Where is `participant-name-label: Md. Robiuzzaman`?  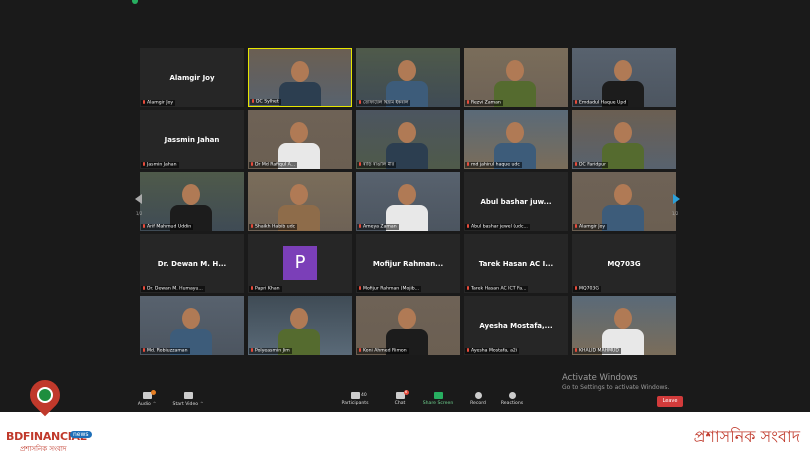 participant-name-label: Md. Robiuzzaman is located at coordinates (165, 350).